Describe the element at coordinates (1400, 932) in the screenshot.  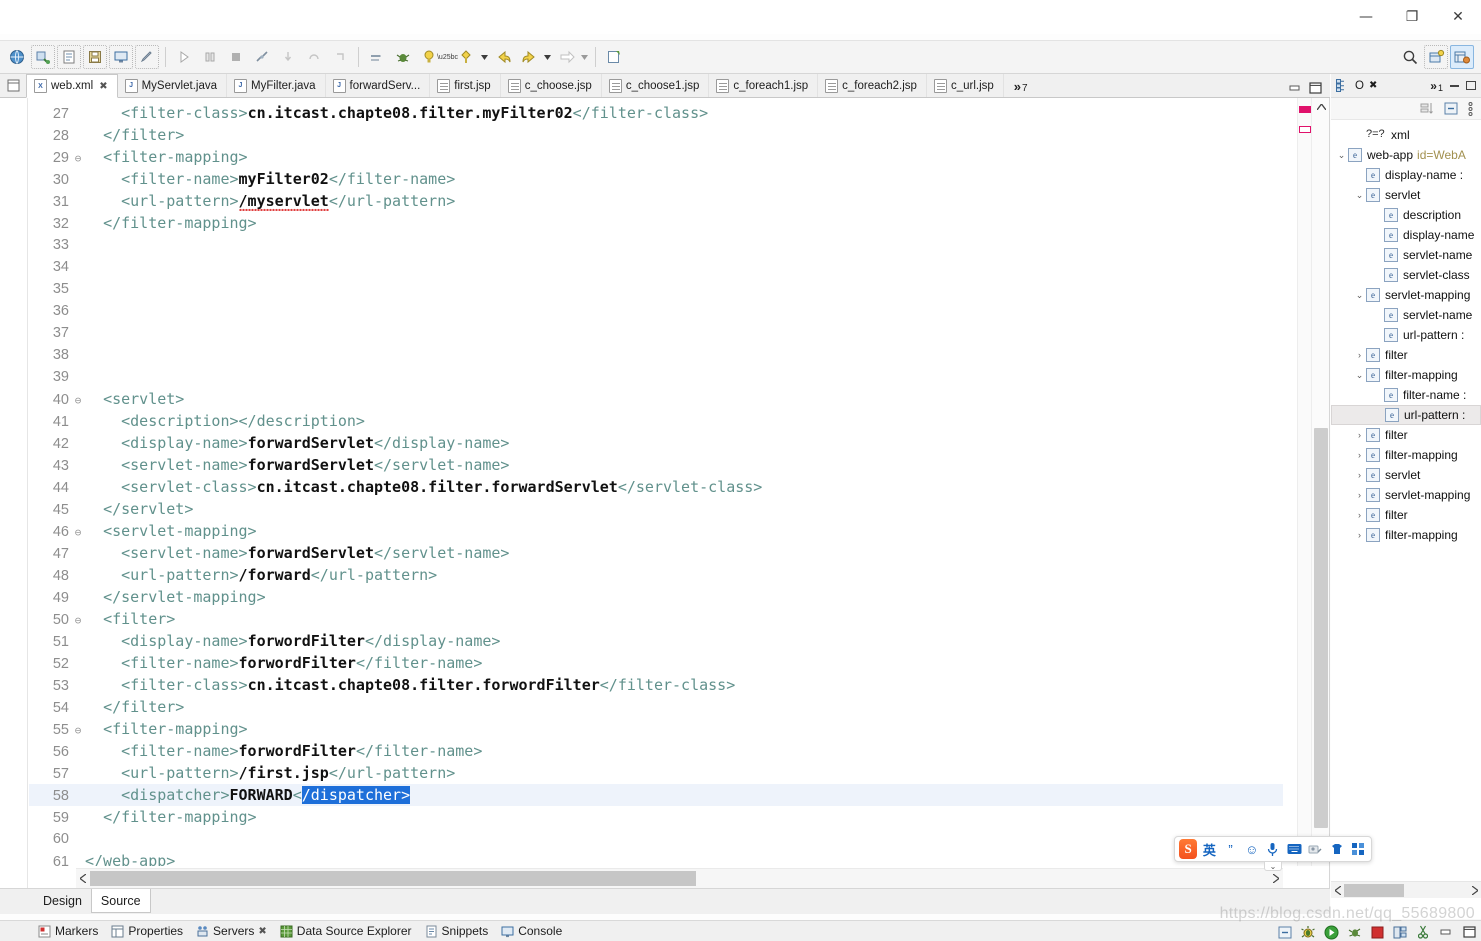
I see `servers-tray-icon` at that location.